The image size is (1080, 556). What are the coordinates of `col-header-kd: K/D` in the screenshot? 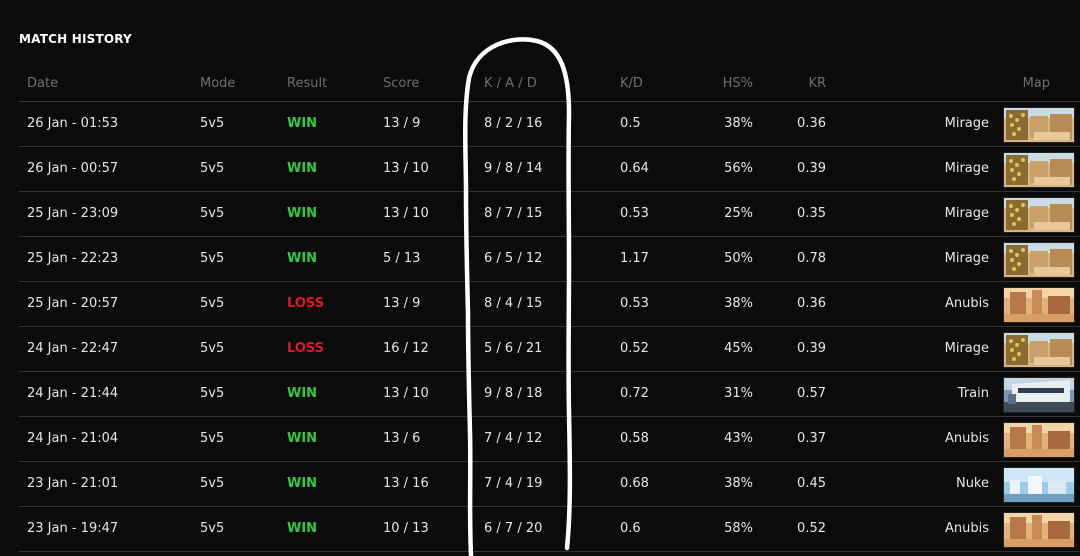 It's located at (631, 83).